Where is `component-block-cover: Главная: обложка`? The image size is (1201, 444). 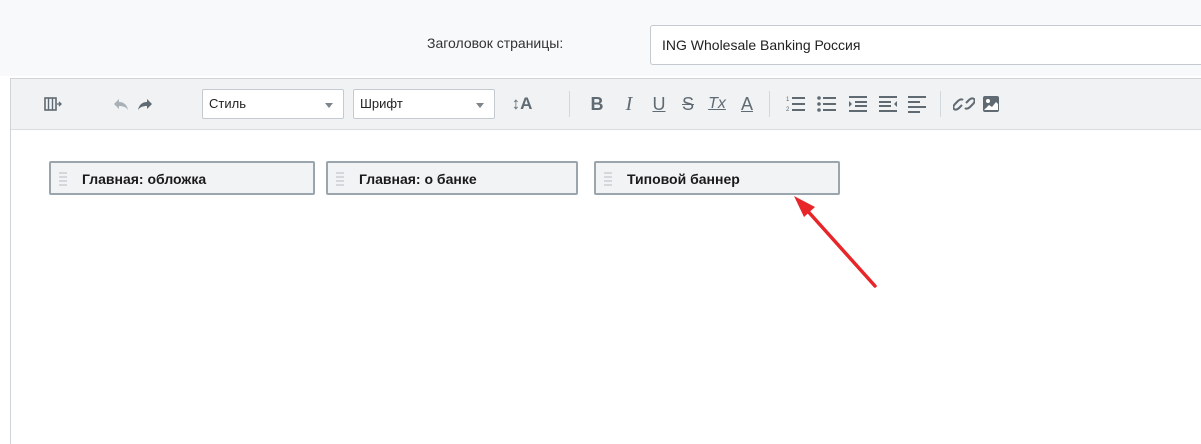
component-block-cover: Главная: обложка is located at coordinates (182, 178).